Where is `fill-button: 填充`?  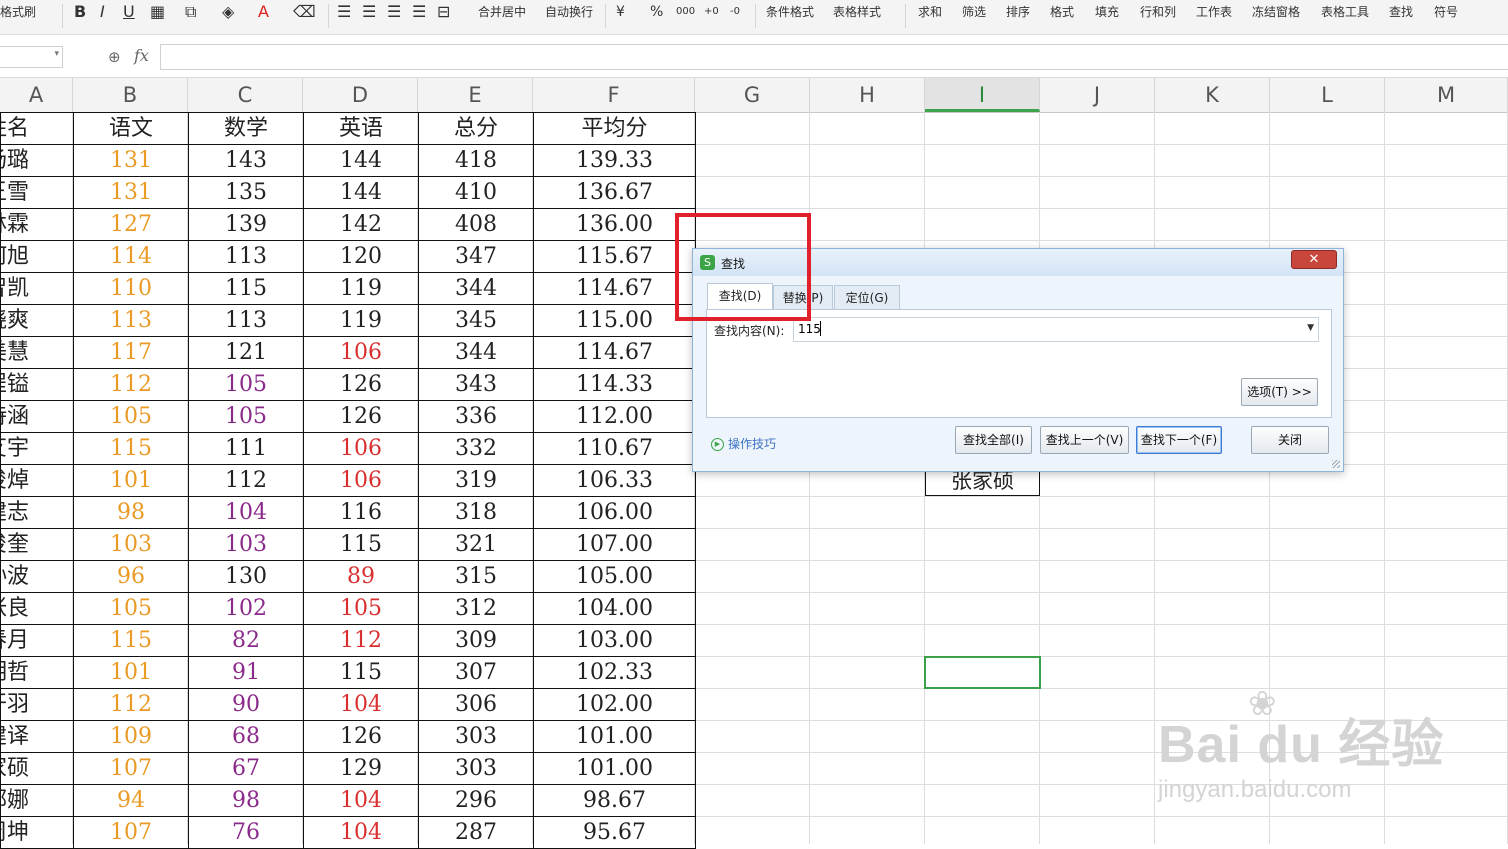 fill-button: 填充 is located at coordinates (1107, 12).